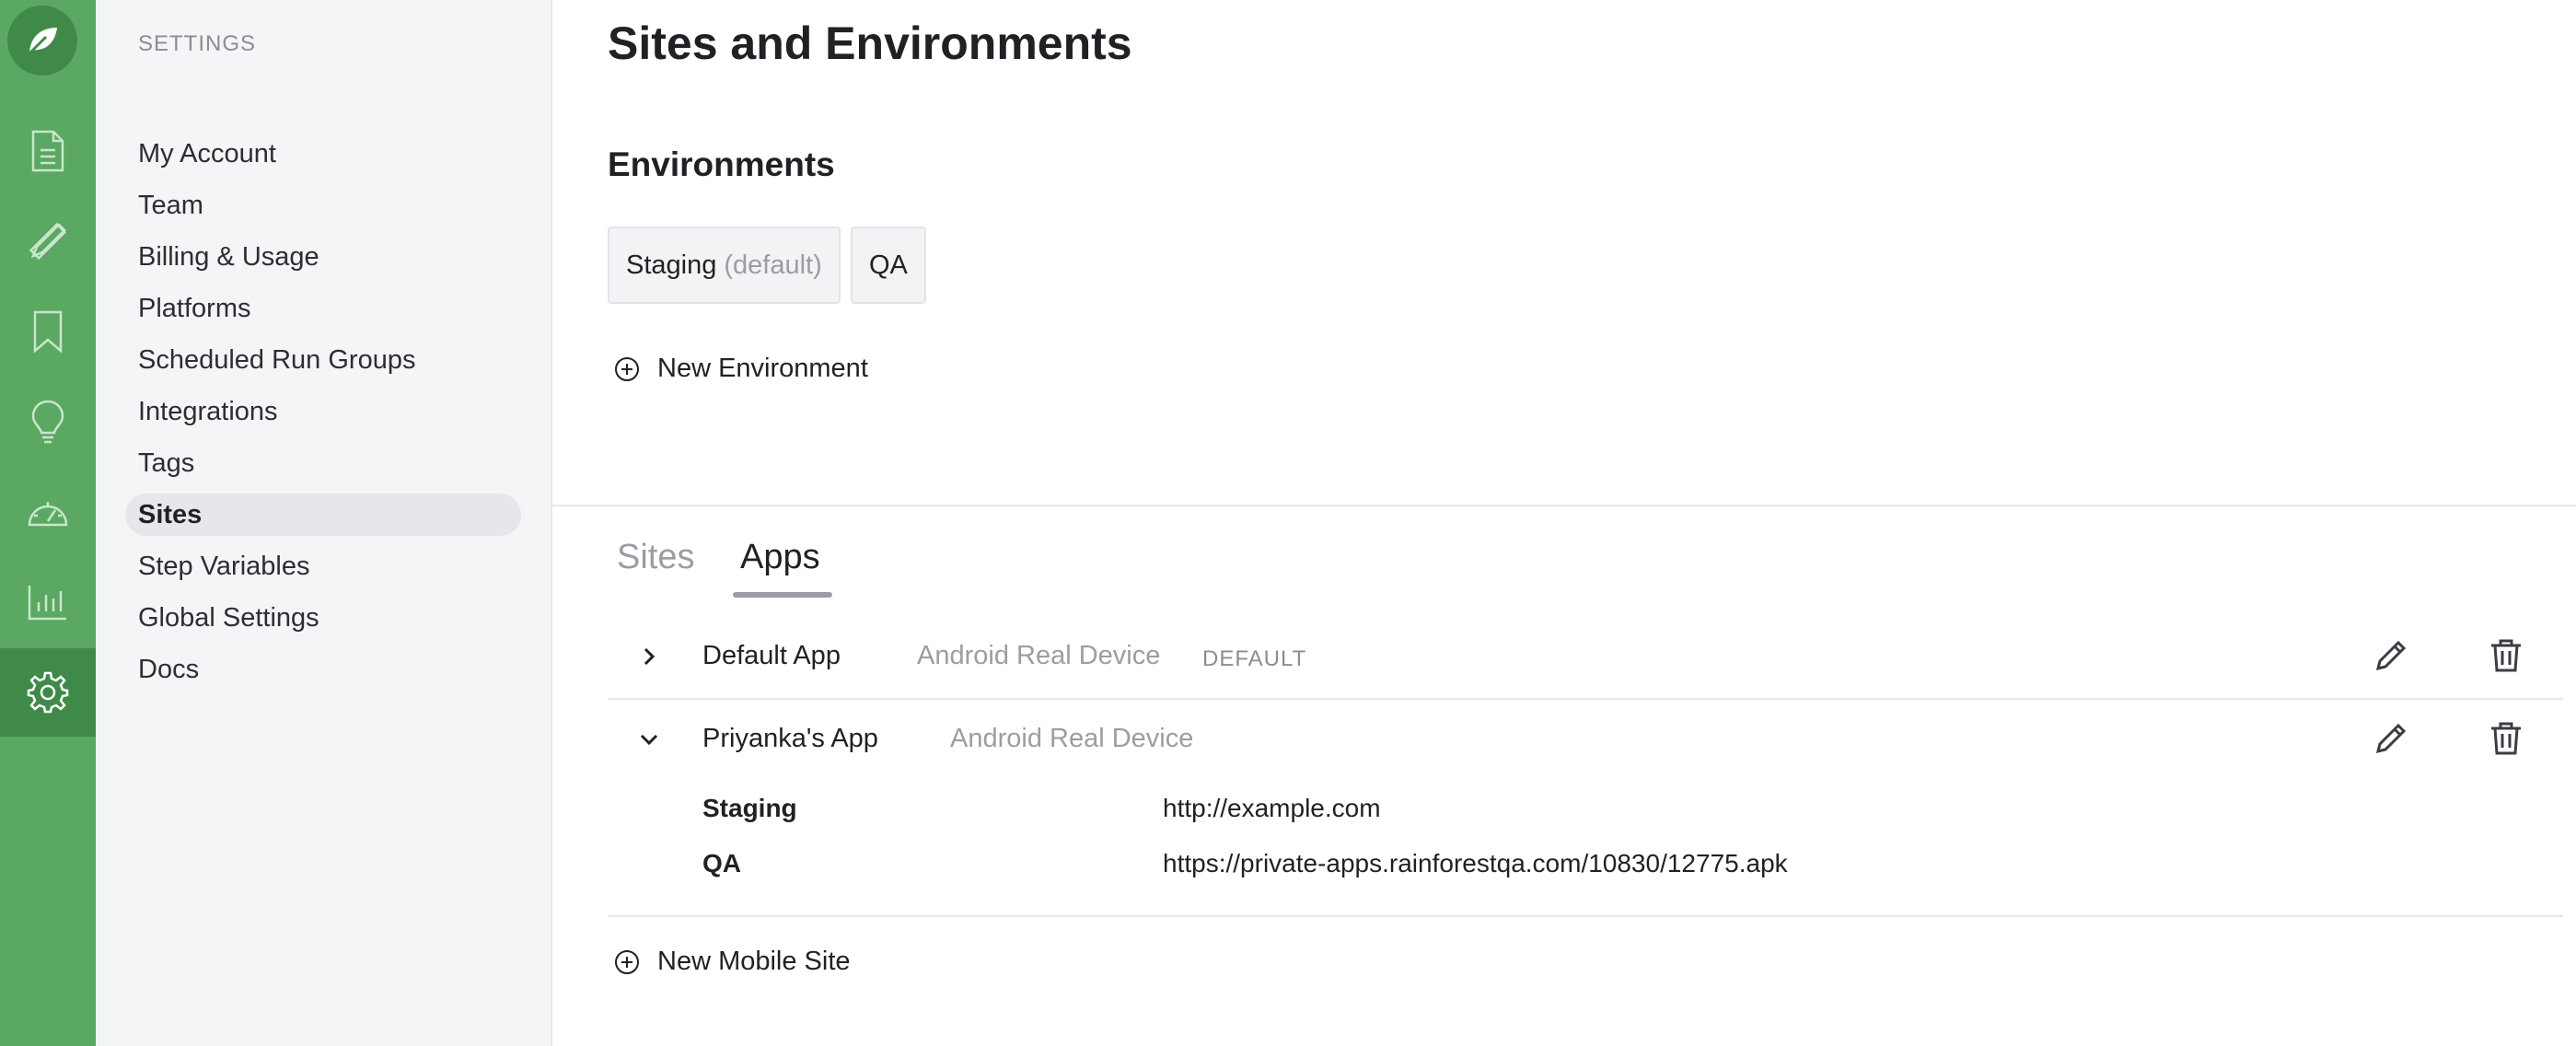 The height and width of the screenshot is (1046, 2576). What do you see at coordinates (773, 265) in the screenshot?
I see `environment-default-tag: (default)` at bounding box center [773, 265].